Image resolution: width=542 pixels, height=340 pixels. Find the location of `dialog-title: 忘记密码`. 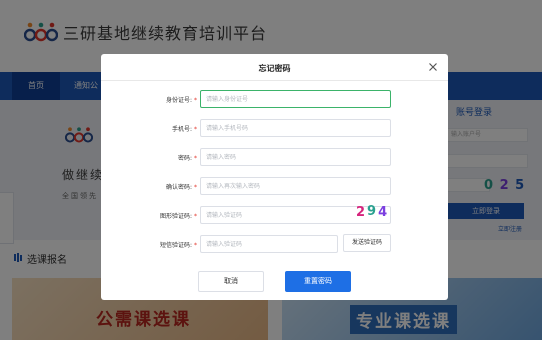

dialog-title: 忘记密码 is located at coordinates (274, 68).